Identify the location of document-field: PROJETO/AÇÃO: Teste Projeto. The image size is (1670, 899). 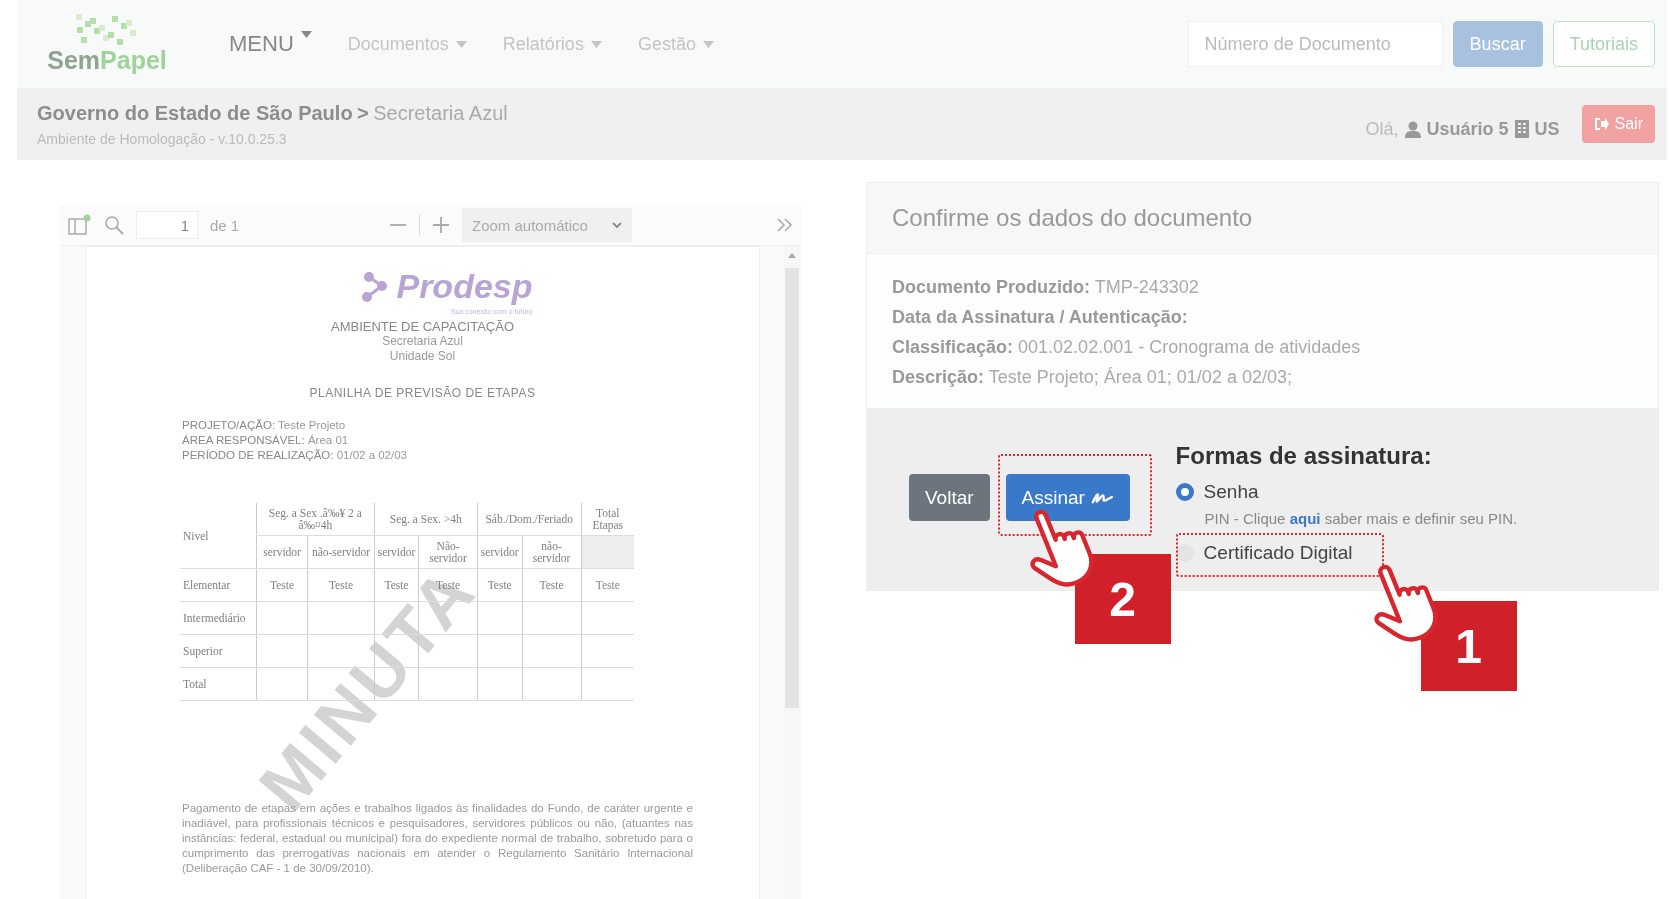
(470, 425).